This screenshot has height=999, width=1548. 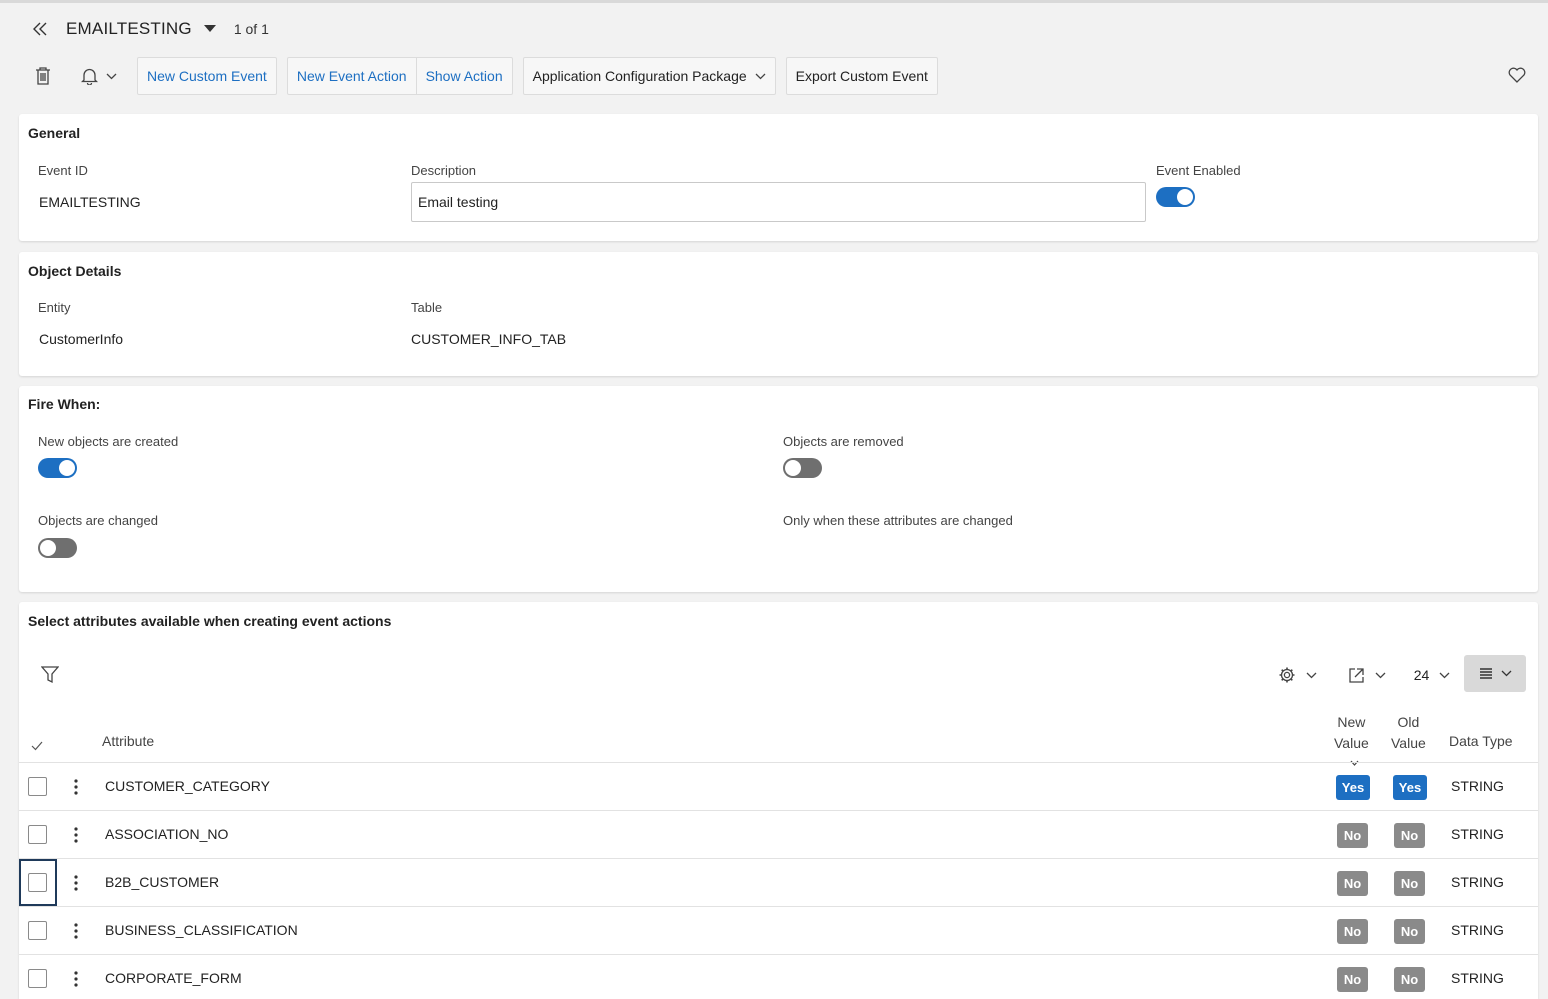 I want to click on table-row: ASSOCIATION_NO No No STRING, so click(x=778, y=834).